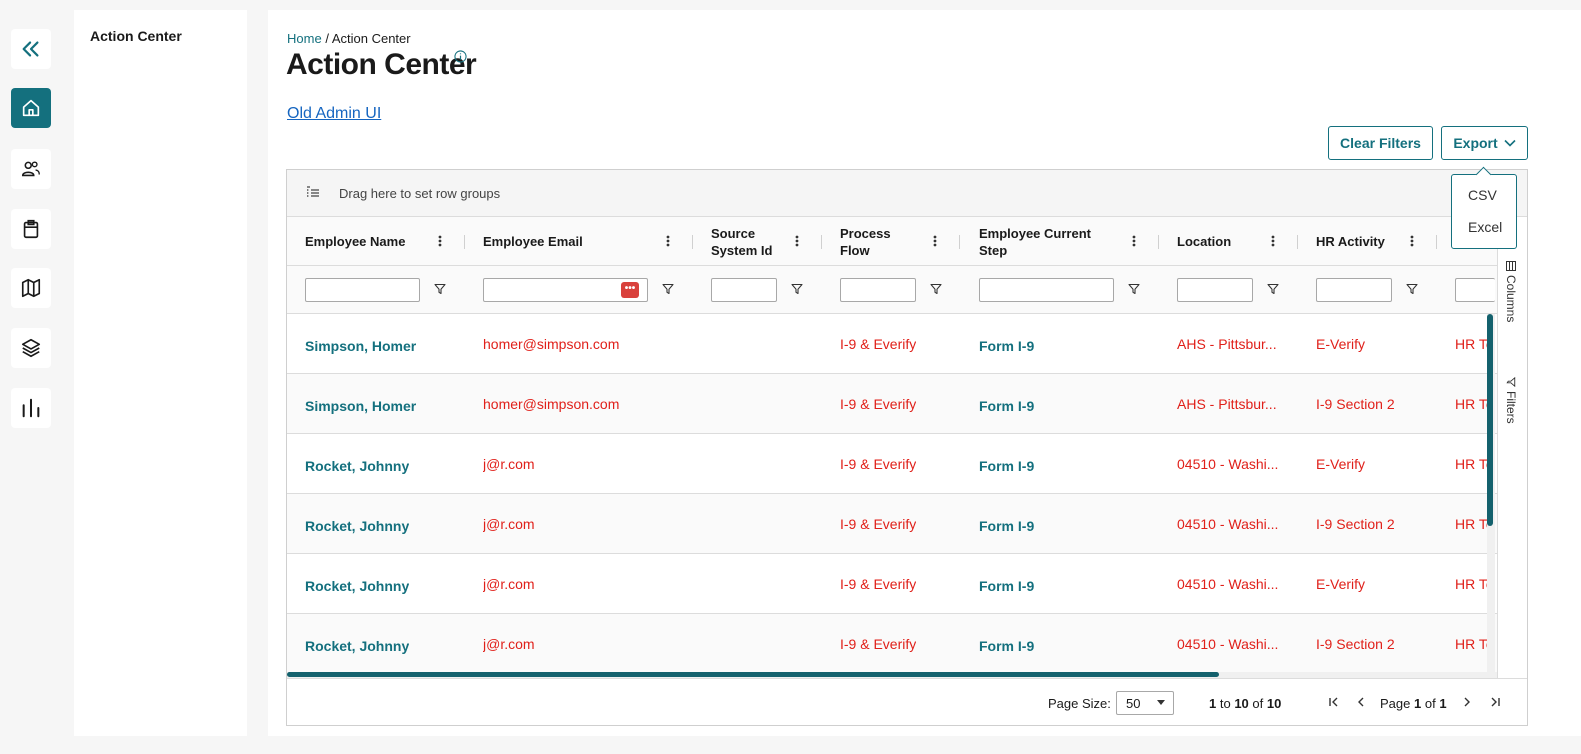 The image size is (1581, 754). Describe the element at coordinates (1354, 290) in the screenshot. I see `filter-input-hr-activity` at that location.